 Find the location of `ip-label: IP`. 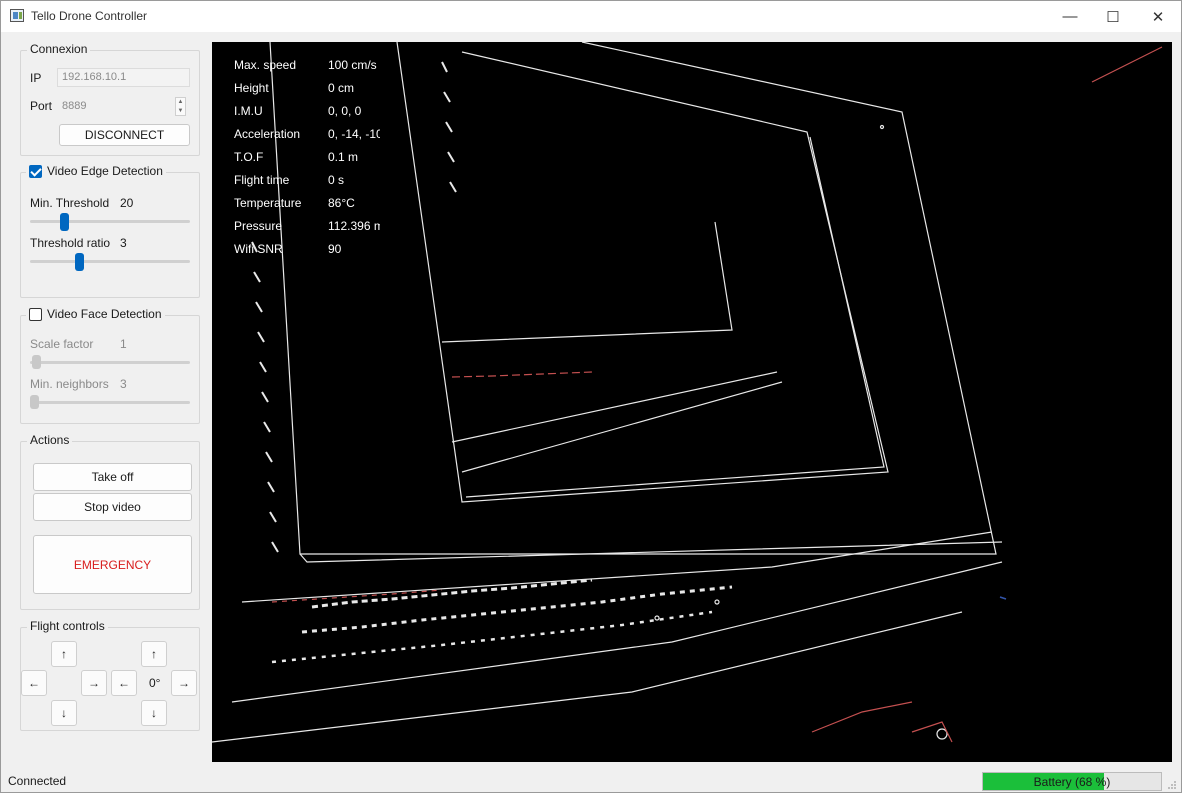

ip-label: IP is located at coordinates (36, 78).